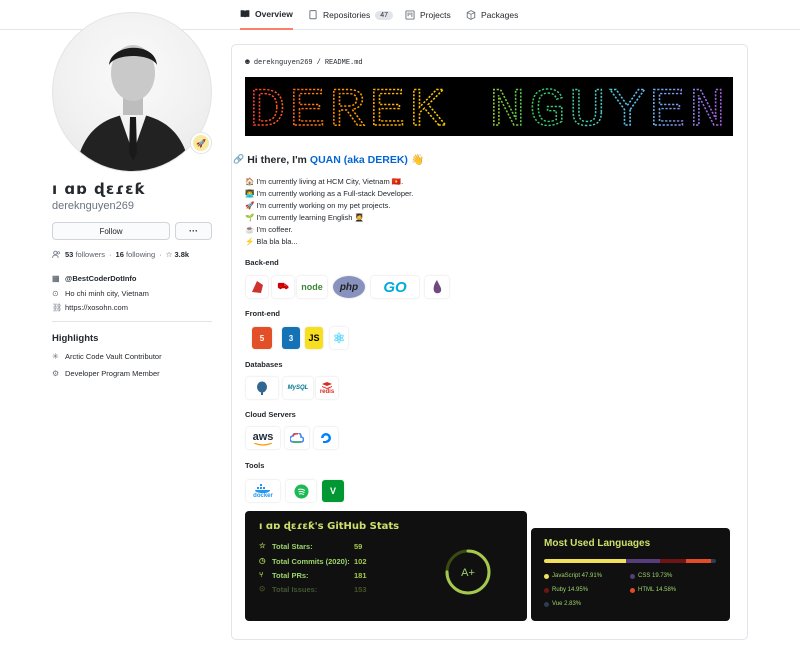 This screenshot has width=800, height=657. I want to click on anchor-link-icon: 🔗, so click(238, 159).